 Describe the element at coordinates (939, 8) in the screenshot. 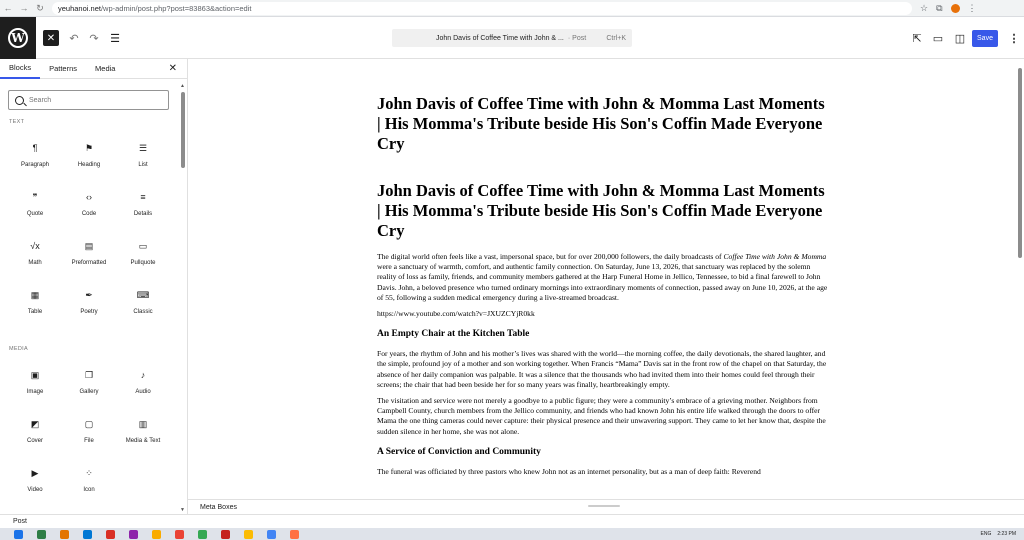

I see `extensions-icon: ⧉` at that location.